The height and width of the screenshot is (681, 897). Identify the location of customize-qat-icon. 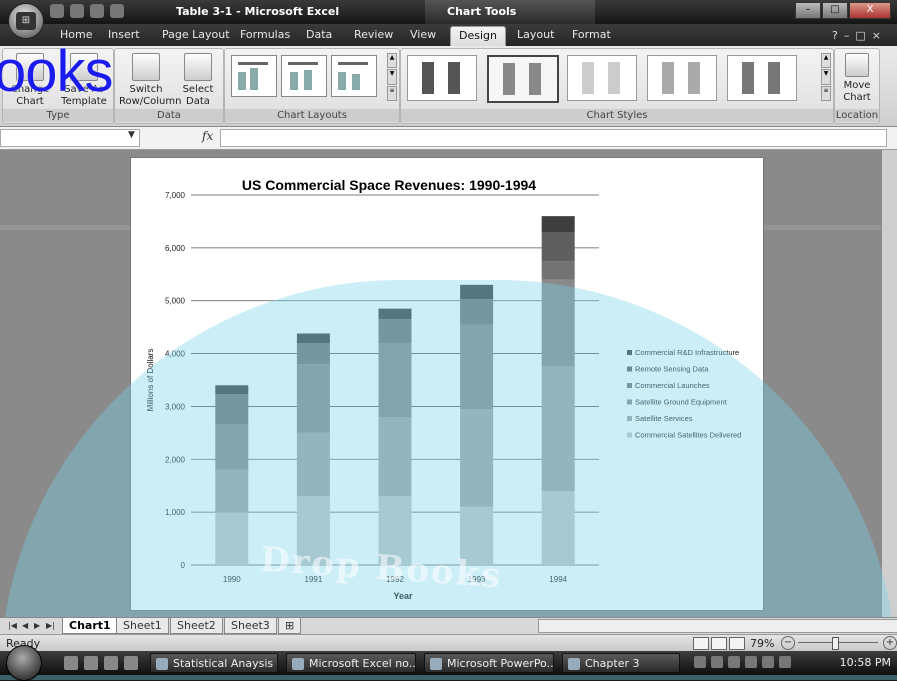
(117, 11).